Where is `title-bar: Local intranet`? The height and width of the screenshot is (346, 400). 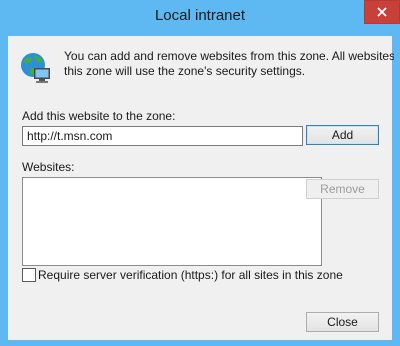 title-bar: Local intranet is located at coordinates (200, 18).